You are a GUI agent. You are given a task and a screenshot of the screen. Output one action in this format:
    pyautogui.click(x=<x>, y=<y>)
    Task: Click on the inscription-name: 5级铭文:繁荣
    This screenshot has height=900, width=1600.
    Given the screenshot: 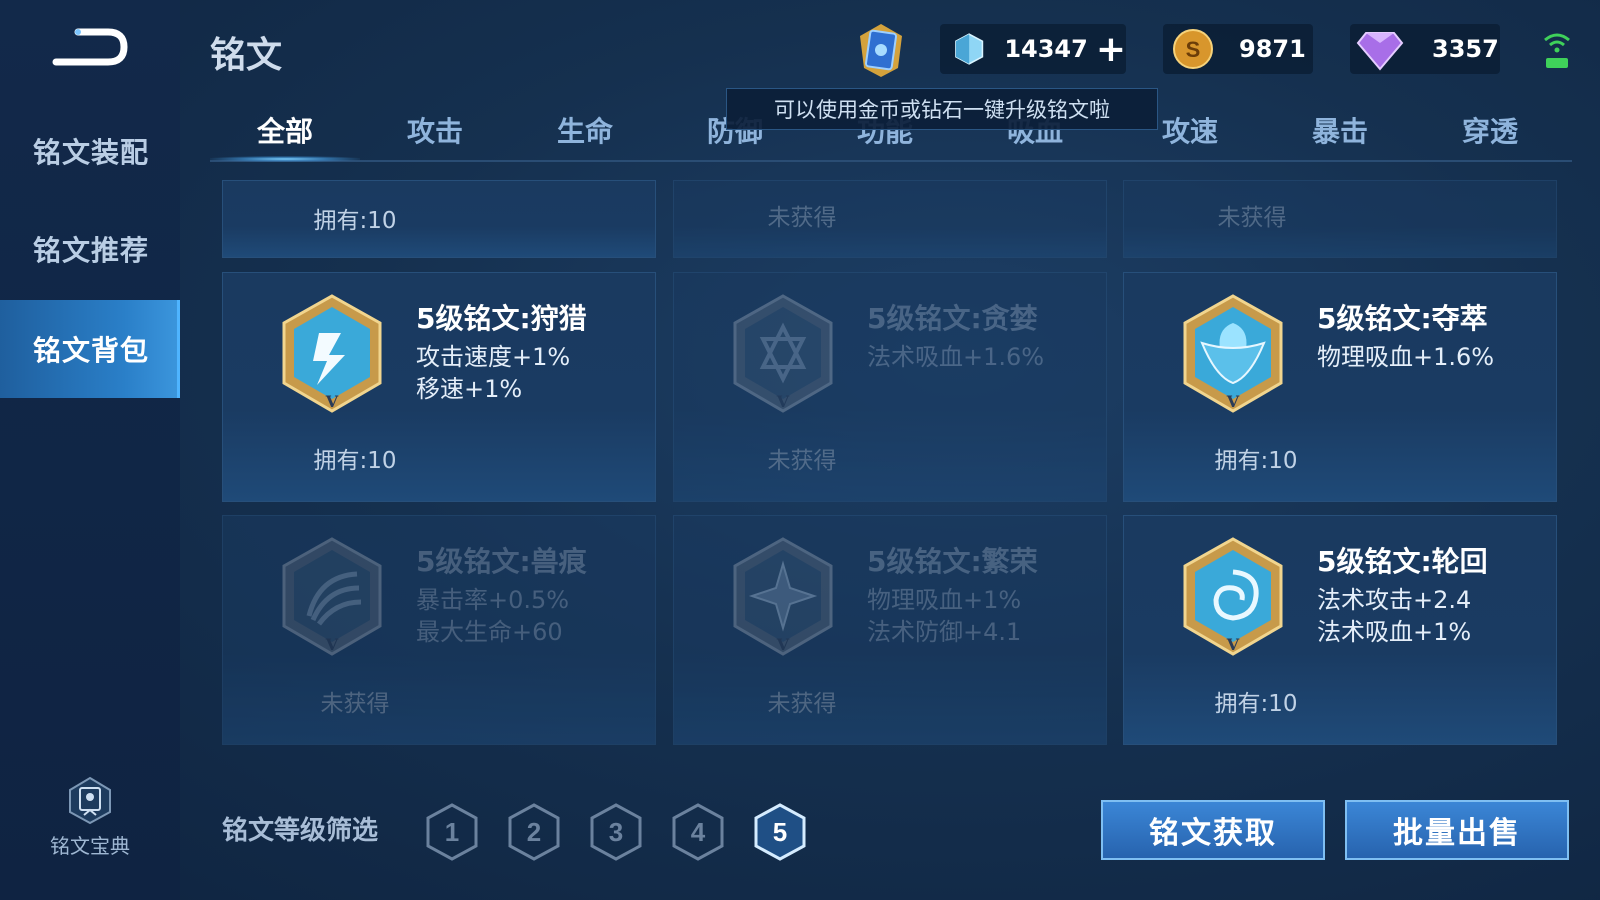 What is the action you would take?
    pyautogui.click(x=952, y=561)
    